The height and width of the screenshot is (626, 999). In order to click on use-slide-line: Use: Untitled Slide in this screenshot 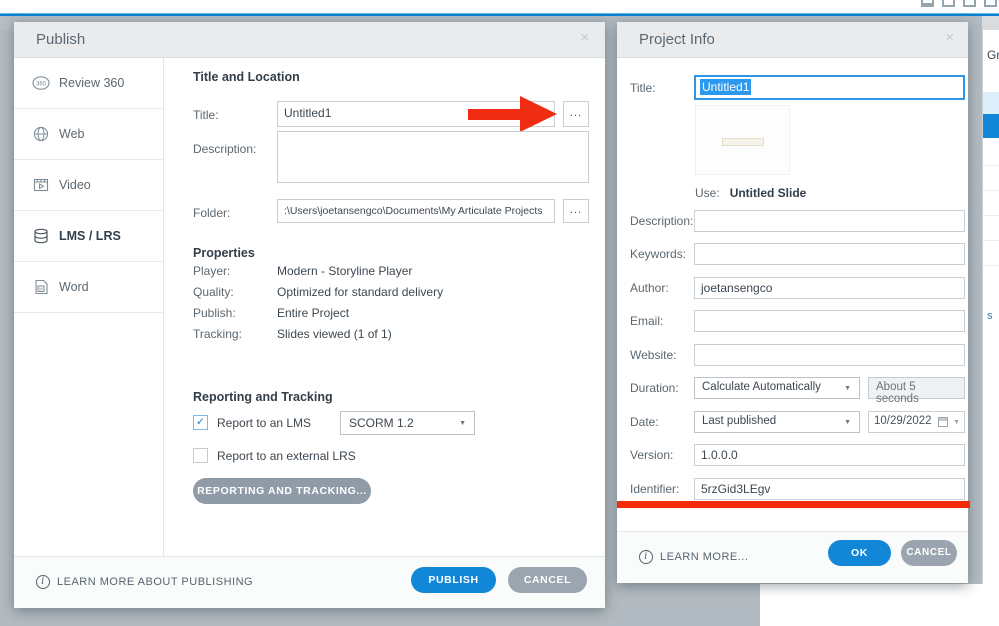, I will do `click(750, 193)`.